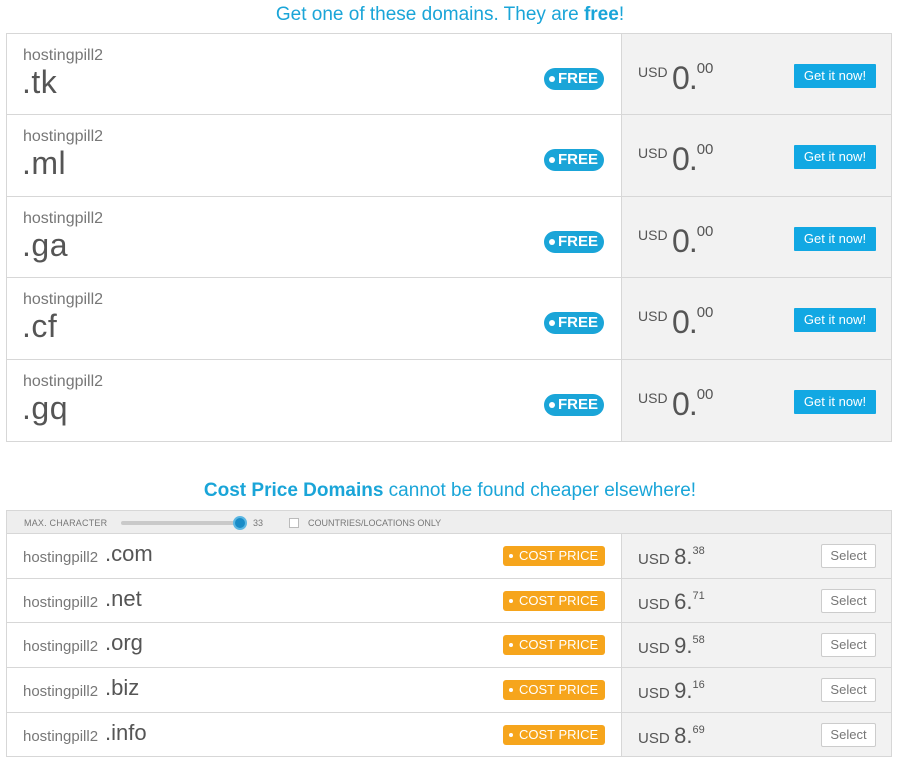 The height and width of the screenshot is (762, 900). What do you see at coordinates (698, 729) in the screenshot?
I see `price-decimal: 69` at bounding box center [698, 729].